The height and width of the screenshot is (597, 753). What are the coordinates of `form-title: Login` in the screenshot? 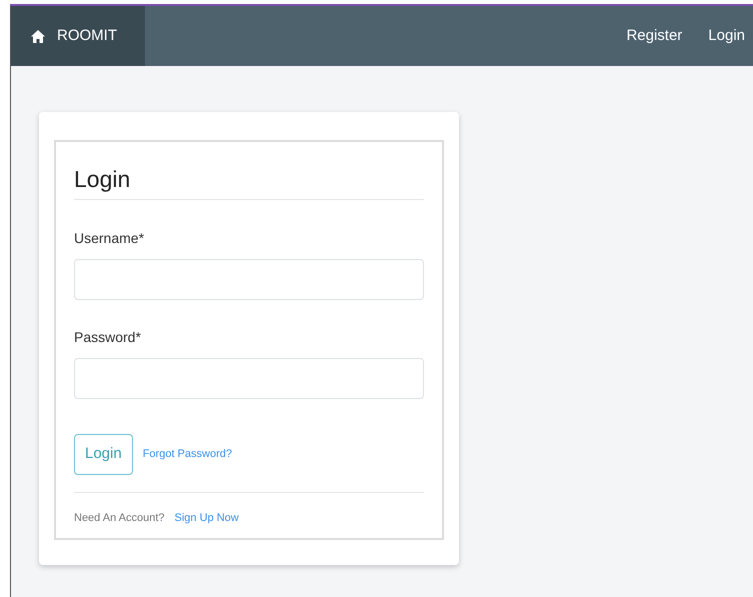 It's located at (249, 181).